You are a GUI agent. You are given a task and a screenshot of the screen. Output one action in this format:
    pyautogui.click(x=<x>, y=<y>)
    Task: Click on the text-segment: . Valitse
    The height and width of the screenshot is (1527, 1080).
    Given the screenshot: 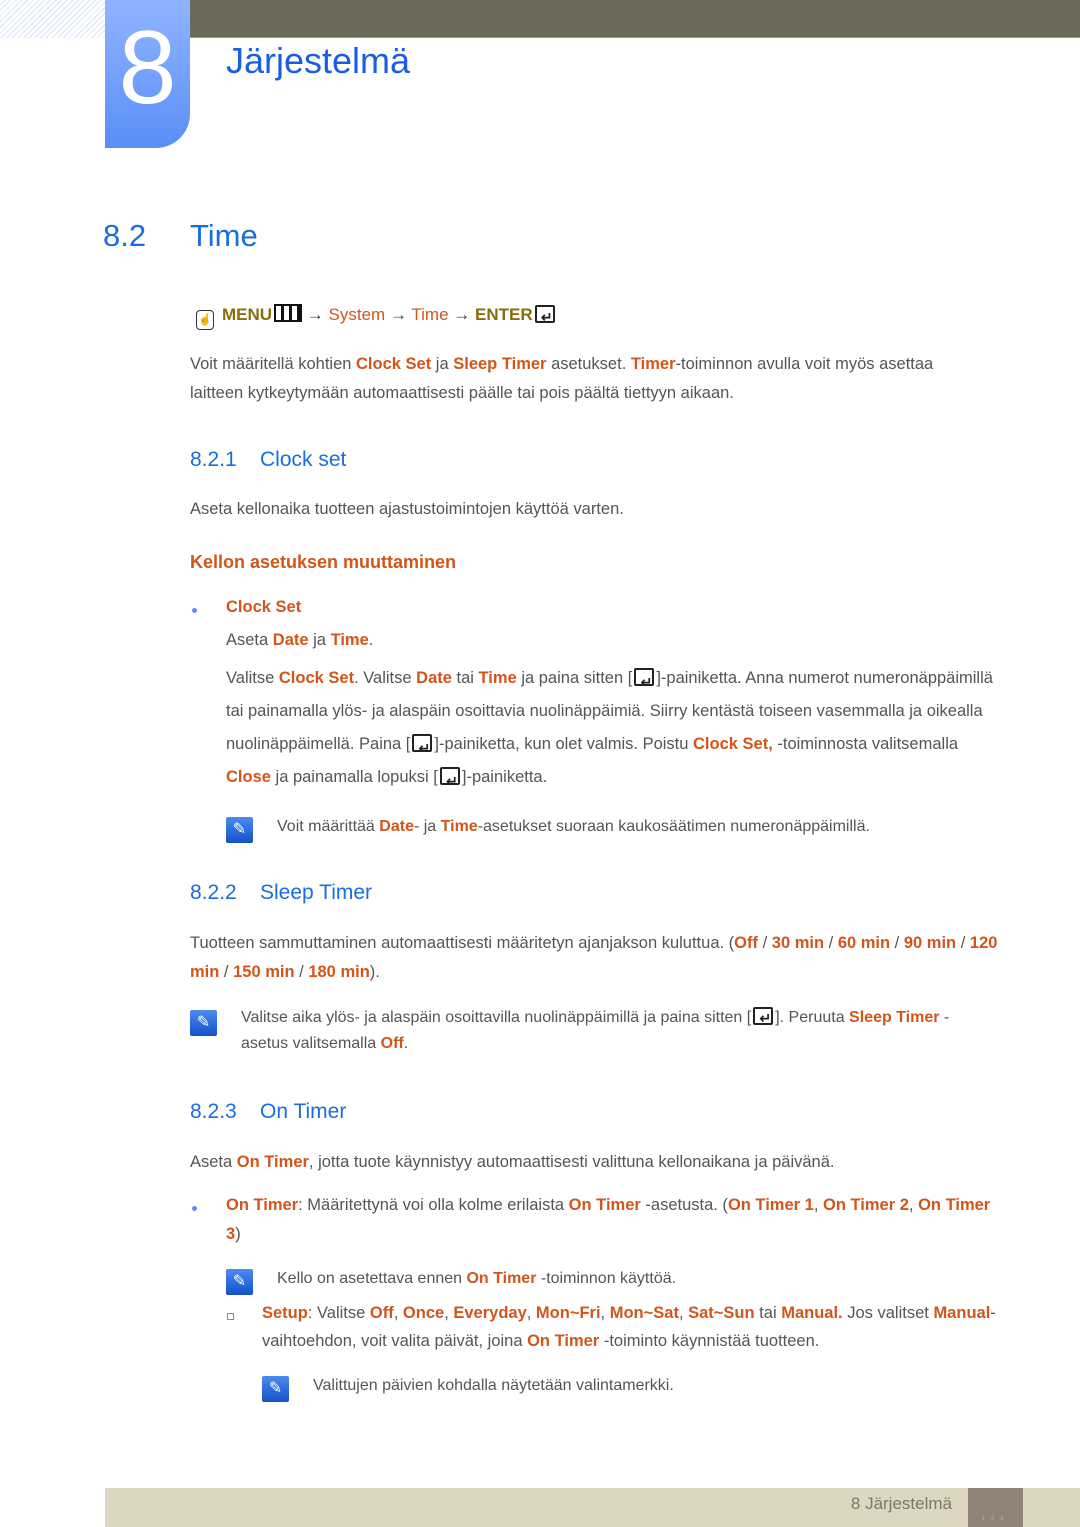 What is the action you would take?
    pyautogui.click(x=385, y=678)
    